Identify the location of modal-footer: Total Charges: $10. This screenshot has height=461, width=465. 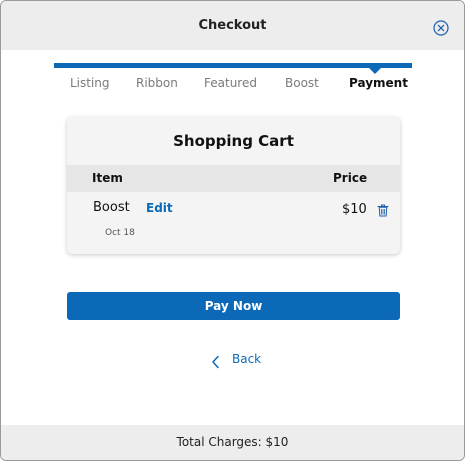
(232, 442).